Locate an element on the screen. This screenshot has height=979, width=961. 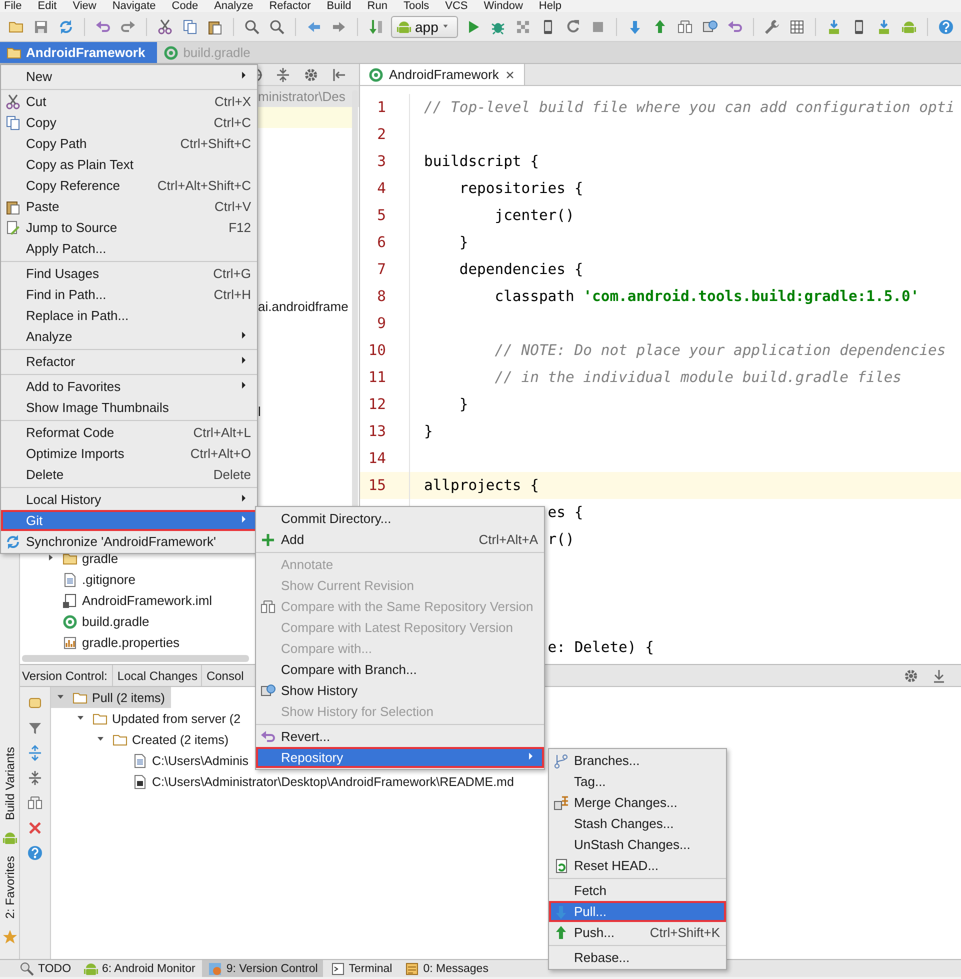
branch-icon is located at coordinates (561, 760).